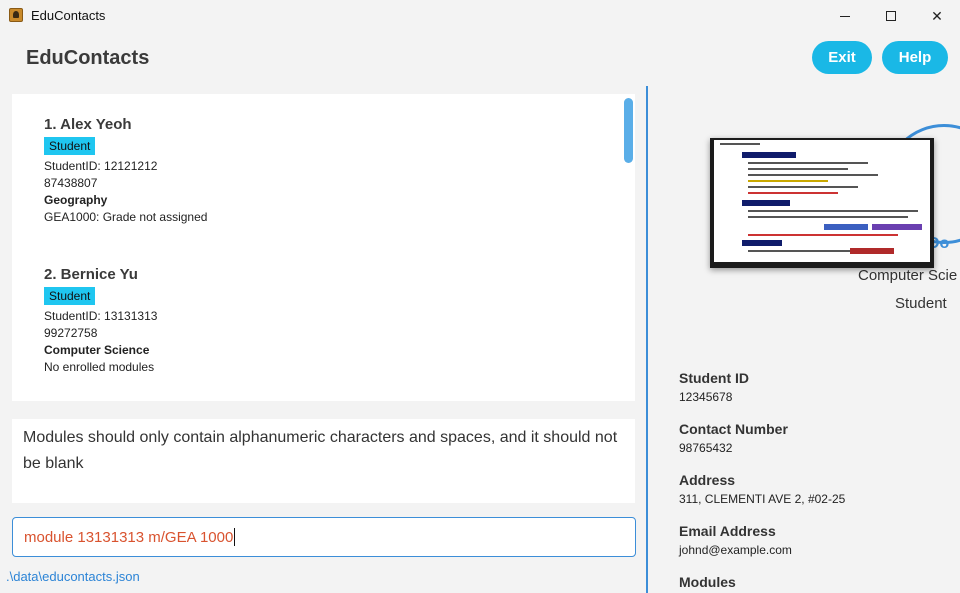 The image size is (960, 593). I want to click on scrollbar-thumb, so click(628, 130).